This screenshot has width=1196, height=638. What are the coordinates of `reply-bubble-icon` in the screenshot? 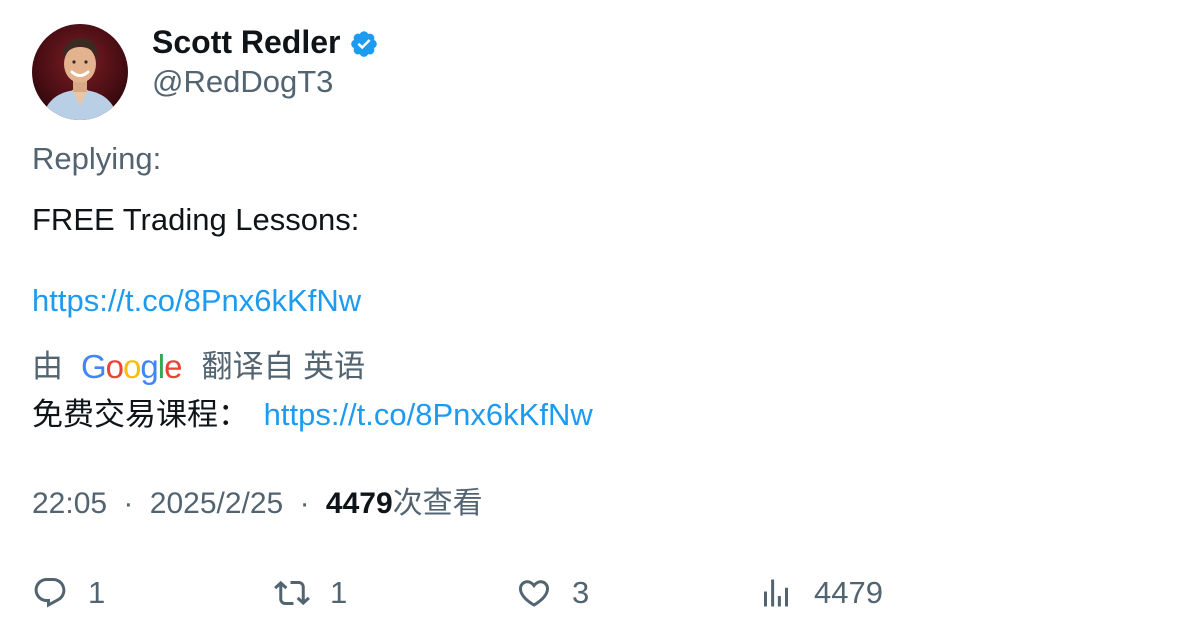 It's located at (50, 593).